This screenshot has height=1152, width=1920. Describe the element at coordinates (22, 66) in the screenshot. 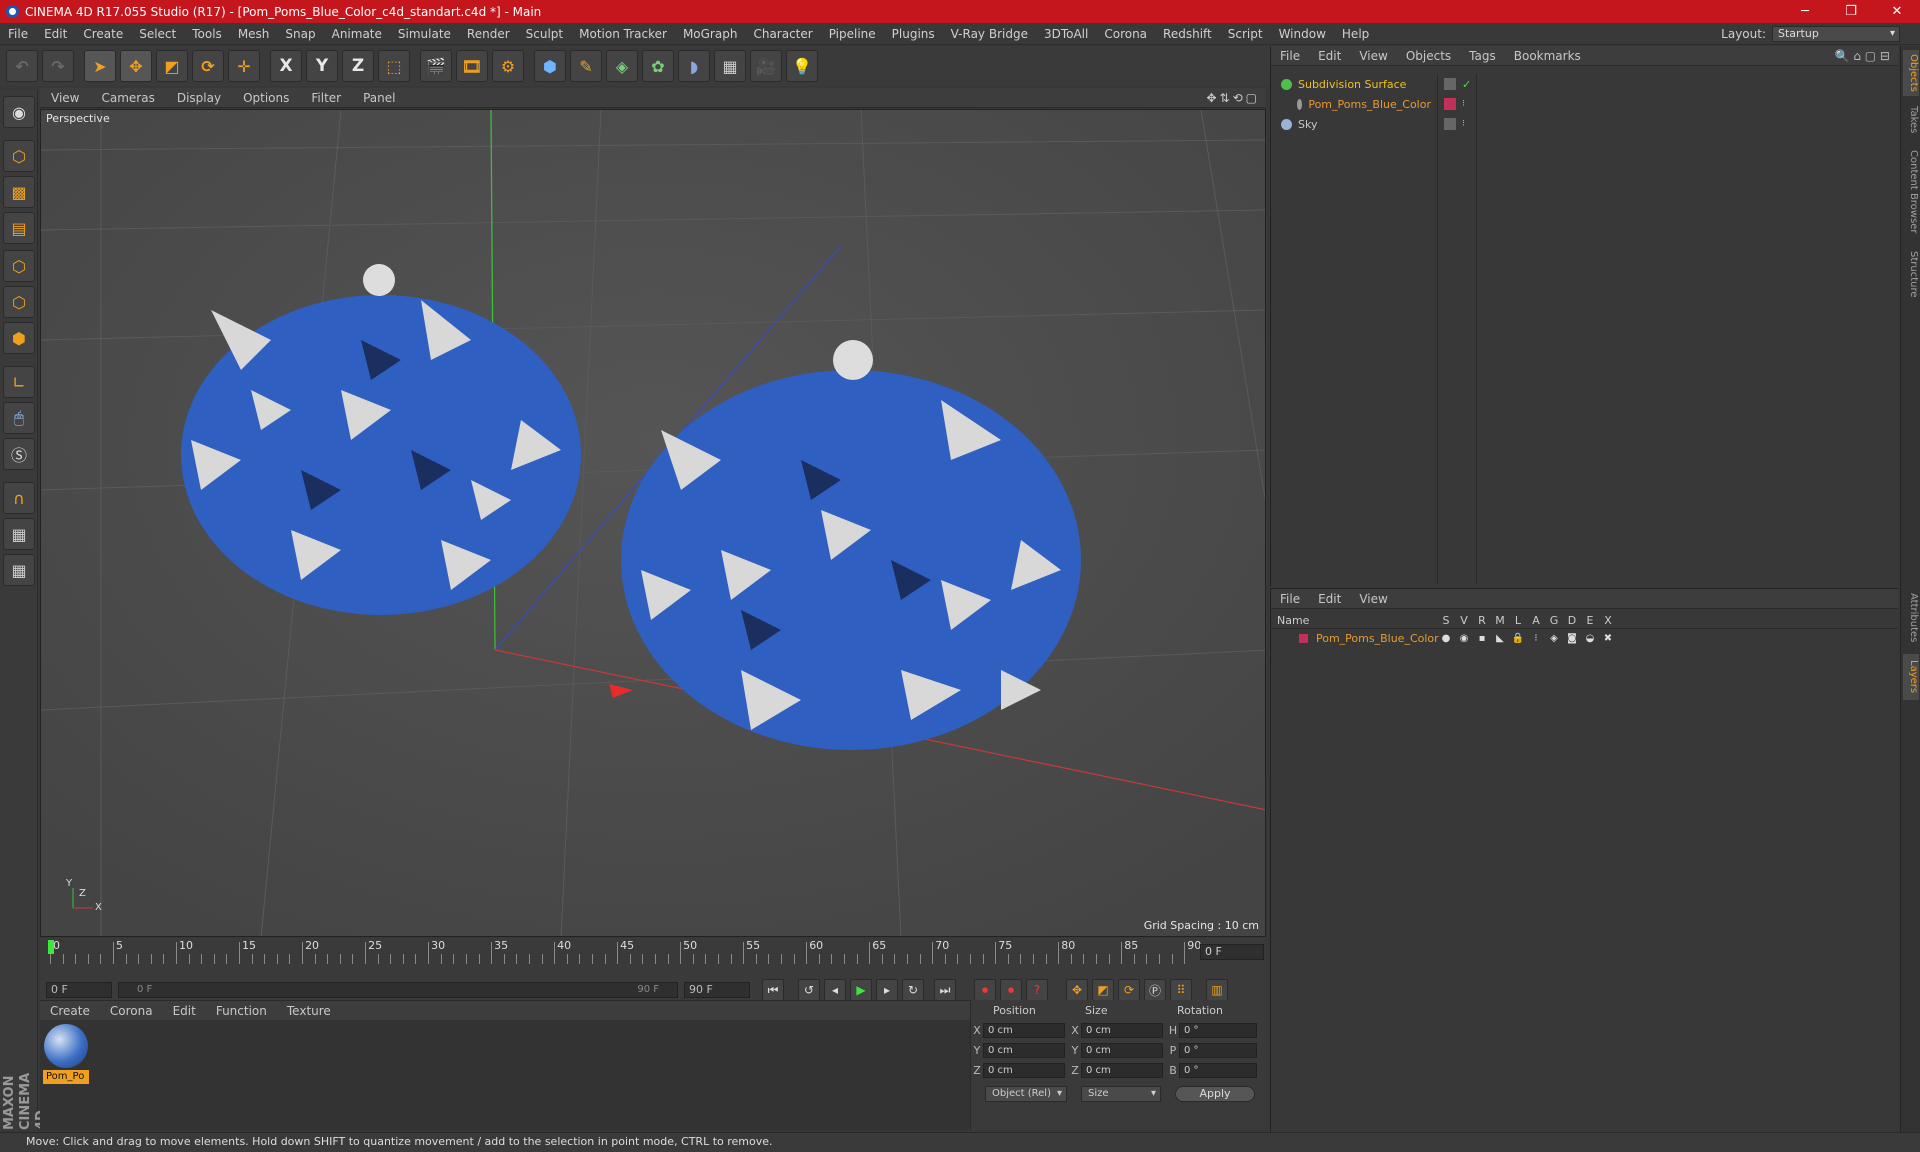

I see `undo-button: ↶` at that location.